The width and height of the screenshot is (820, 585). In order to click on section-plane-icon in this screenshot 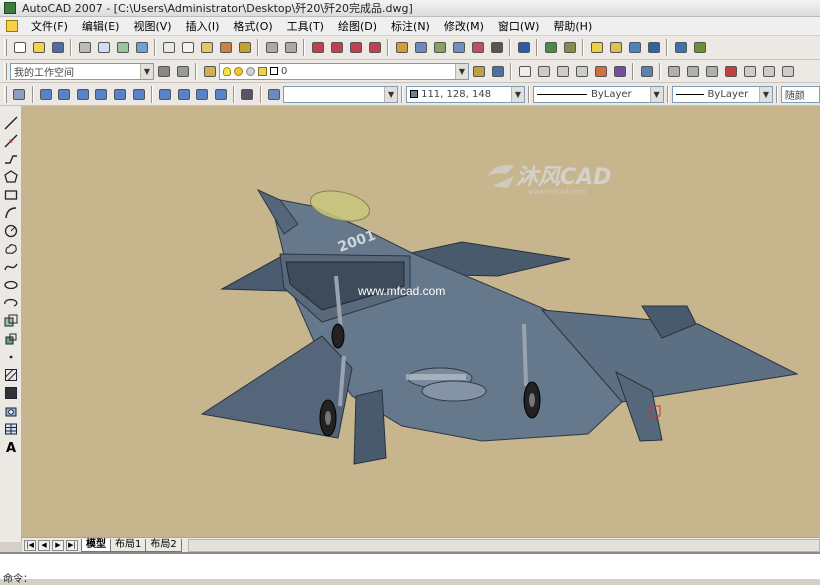, I will do `click(768, 71)`.